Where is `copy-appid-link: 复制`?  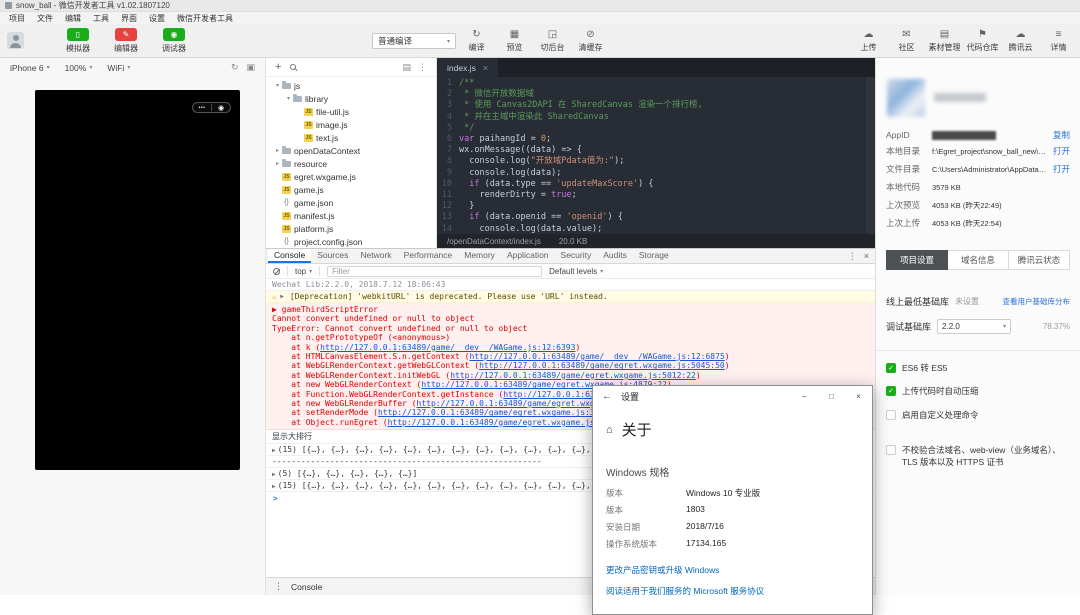
copy-appid-link: 复制 is located at coordinates (1059, 135).